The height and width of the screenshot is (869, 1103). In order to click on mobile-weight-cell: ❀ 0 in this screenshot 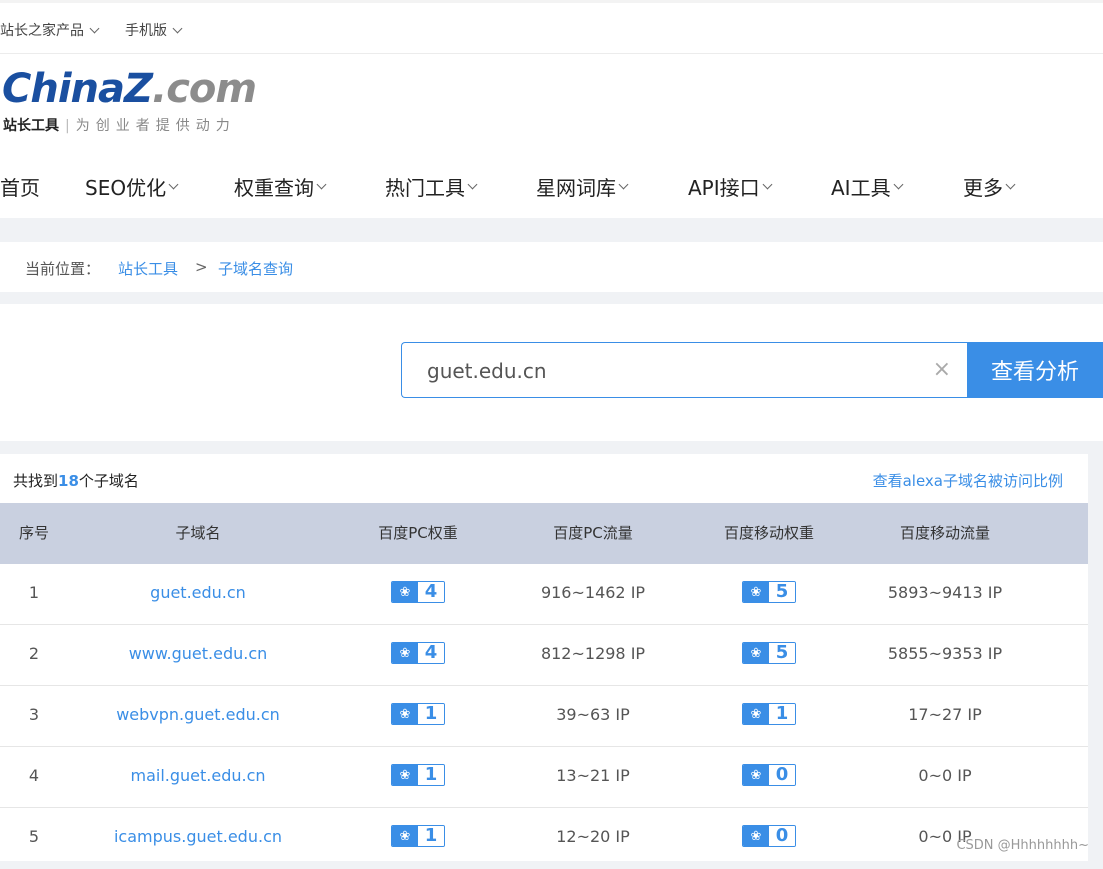, I will do `click(769, 836)`.